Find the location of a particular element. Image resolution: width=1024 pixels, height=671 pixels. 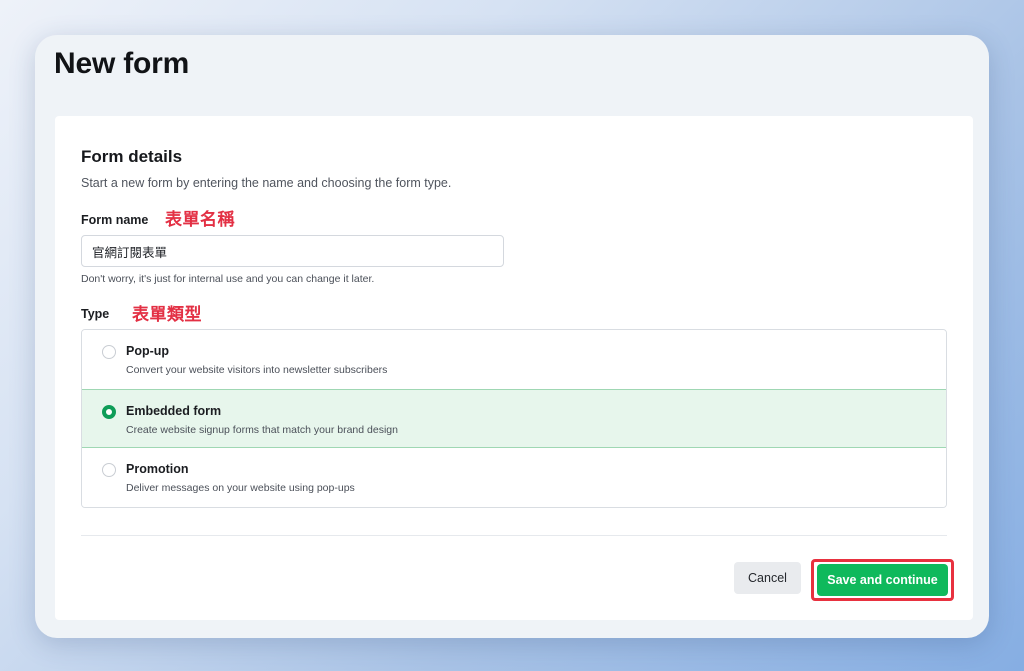

page-title: New form is located at coordinates (122, 63).